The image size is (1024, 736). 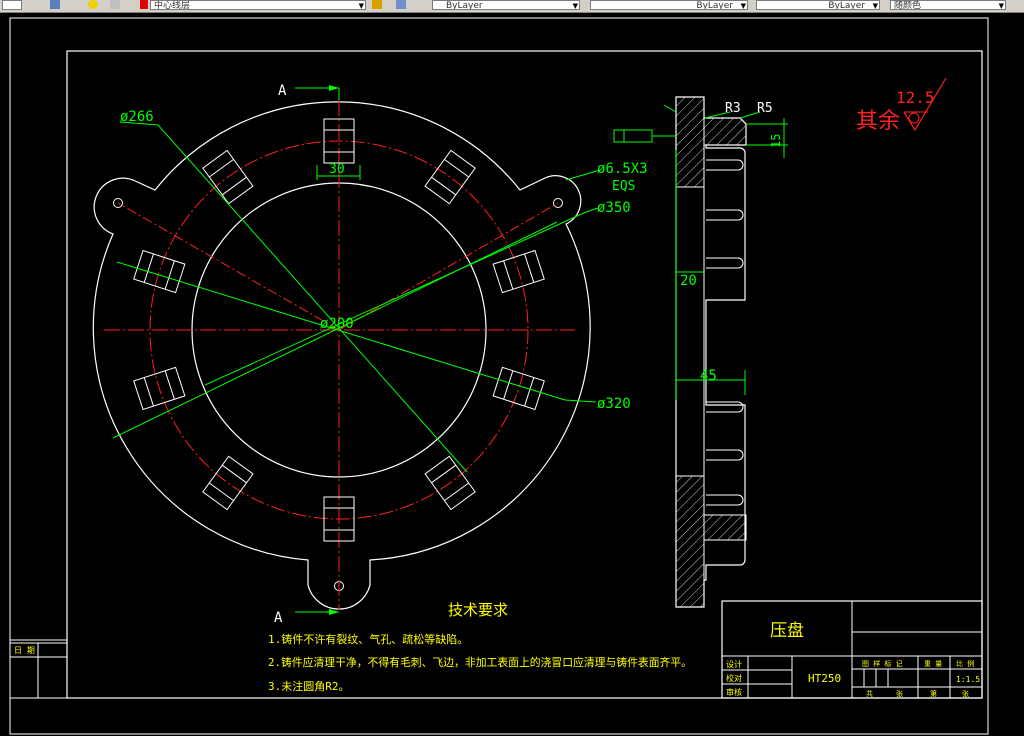 What do you see at coordinates (878, 121) in the screenshot?
I see `roughness-label: 其余` at bounding box center [878, 121].